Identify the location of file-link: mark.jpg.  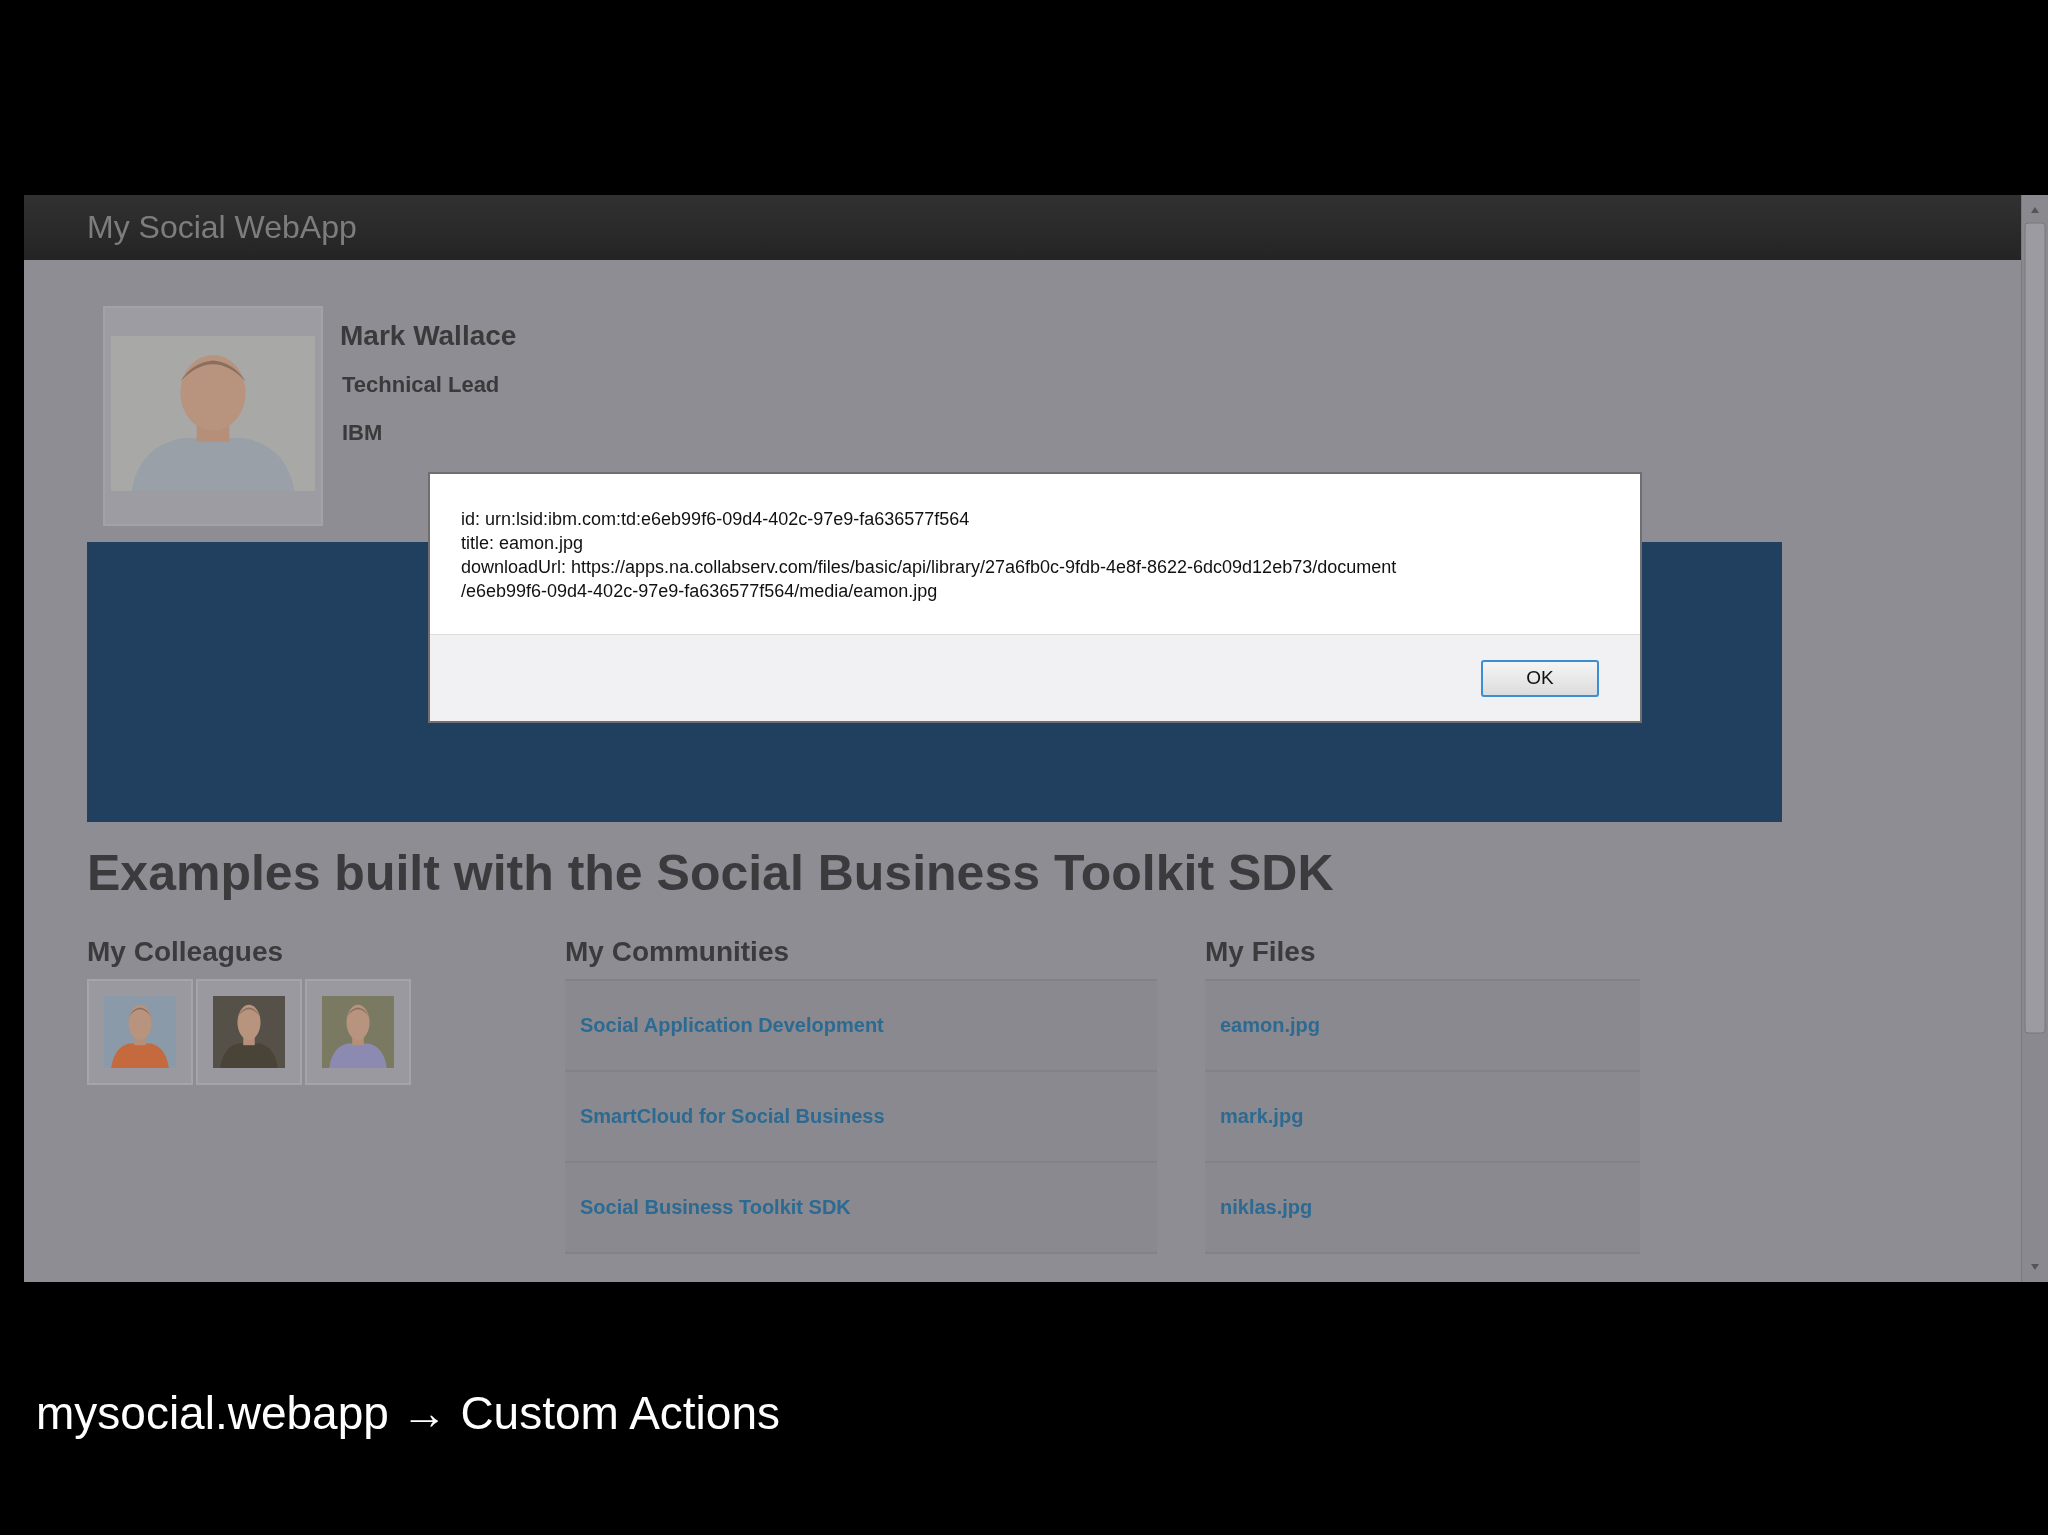
(1262, 1116).